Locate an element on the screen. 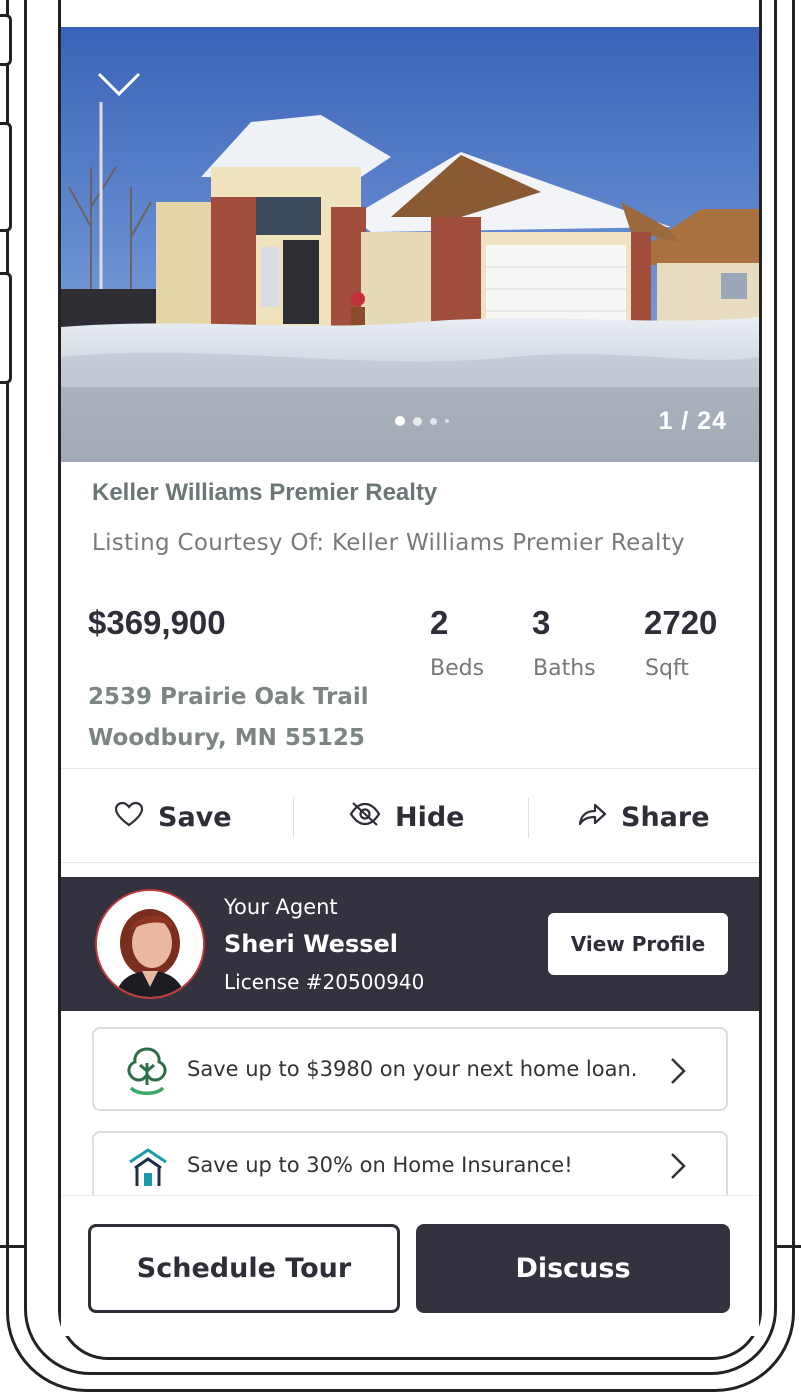  sqft-label: Sqft is located at coordinates (667, 668).